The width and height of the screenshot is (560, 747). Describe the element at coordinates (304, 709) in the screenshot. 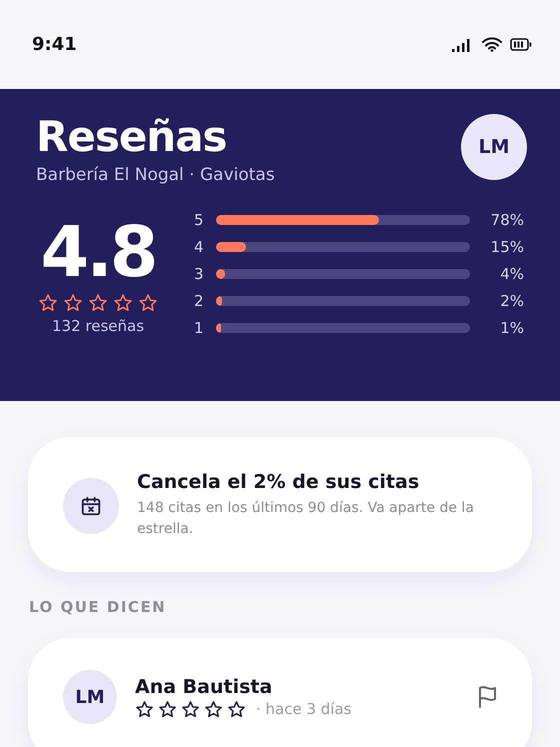

I see `review-time: · hace 3 días` at that location.